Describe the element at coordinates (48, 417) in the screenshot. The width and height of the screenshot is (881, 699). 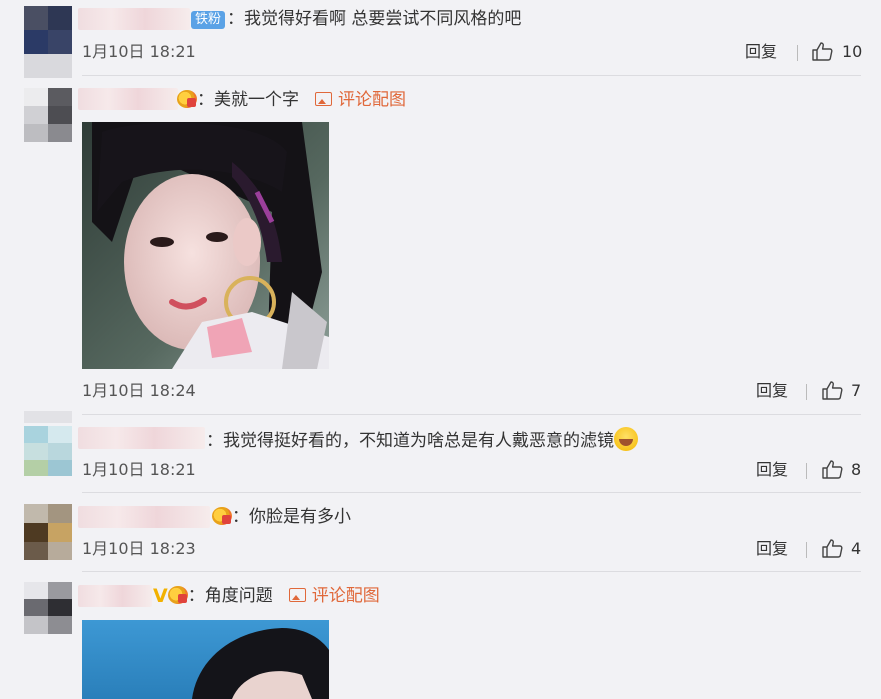
I see `avatar-placeholder` at that location.